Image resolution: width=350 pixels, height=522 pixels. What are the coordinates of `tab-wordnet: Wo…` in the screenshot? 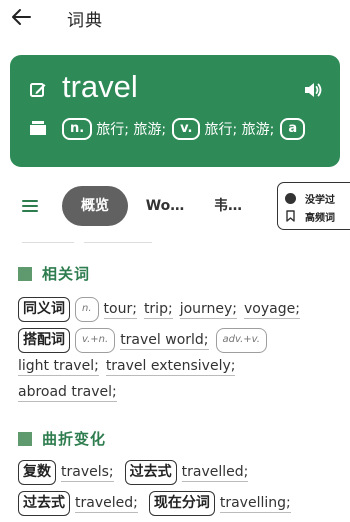 It's located at (165, 206).